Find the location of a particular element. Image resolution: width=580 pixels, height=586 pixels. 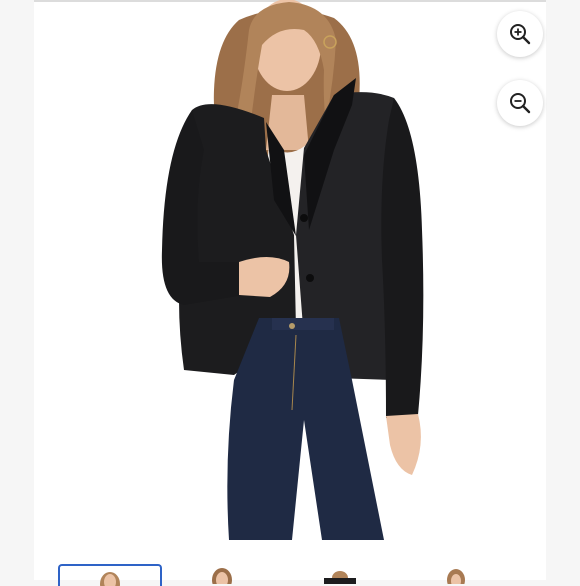

zoom-in-button is located at coordinates (520, 34).